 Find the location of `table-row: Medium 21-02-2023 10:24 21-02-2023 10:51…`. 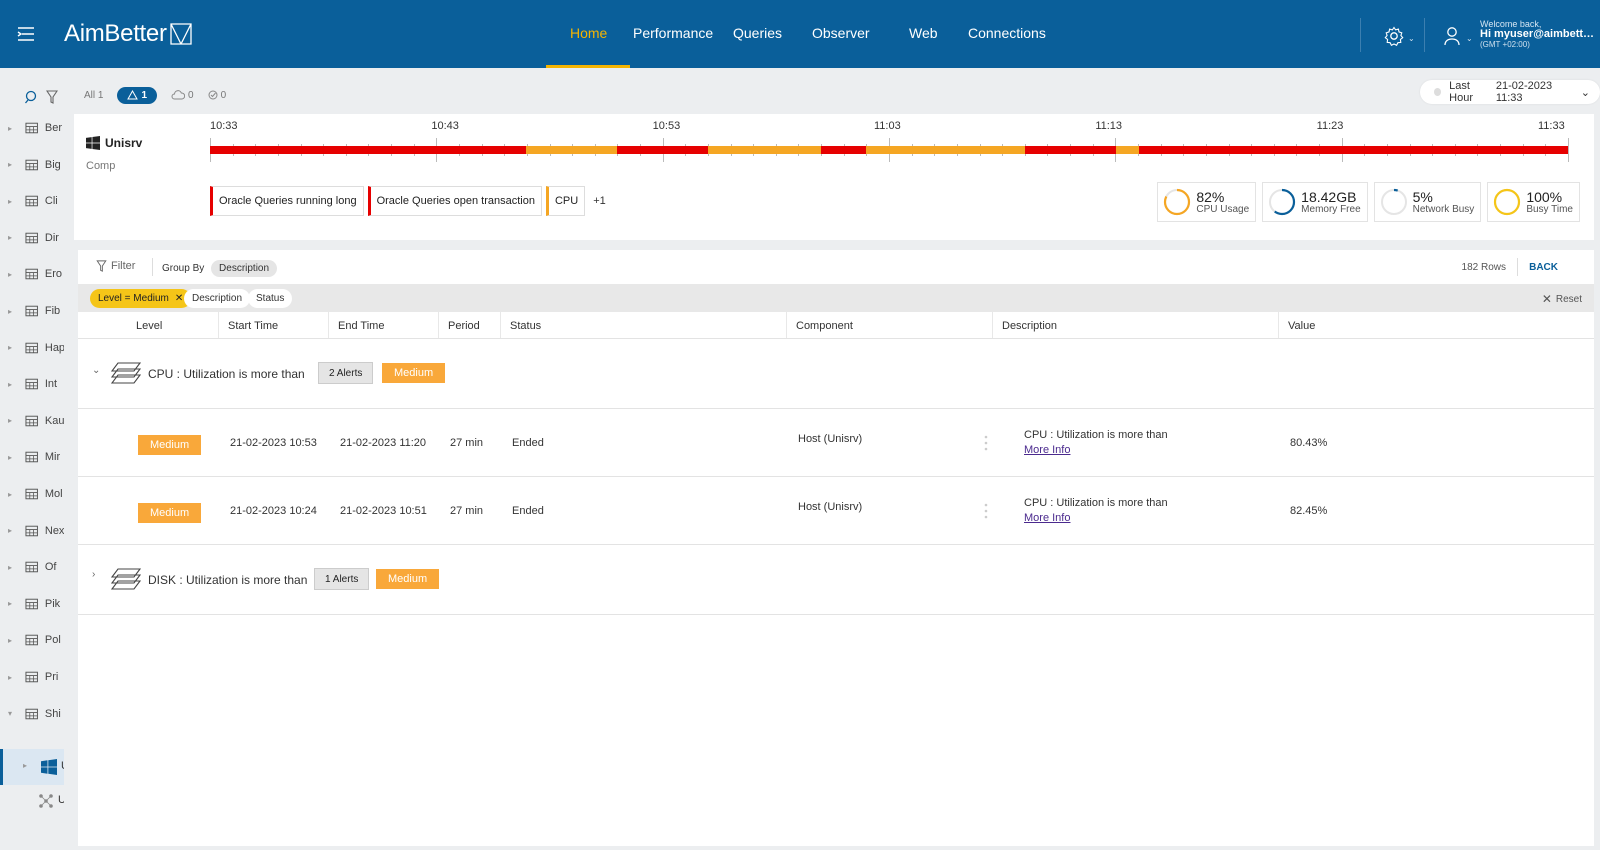

table-row: Medium 21-02-2023 10:24 21-02-2023 10:51… is located at coordinates (836, 511).